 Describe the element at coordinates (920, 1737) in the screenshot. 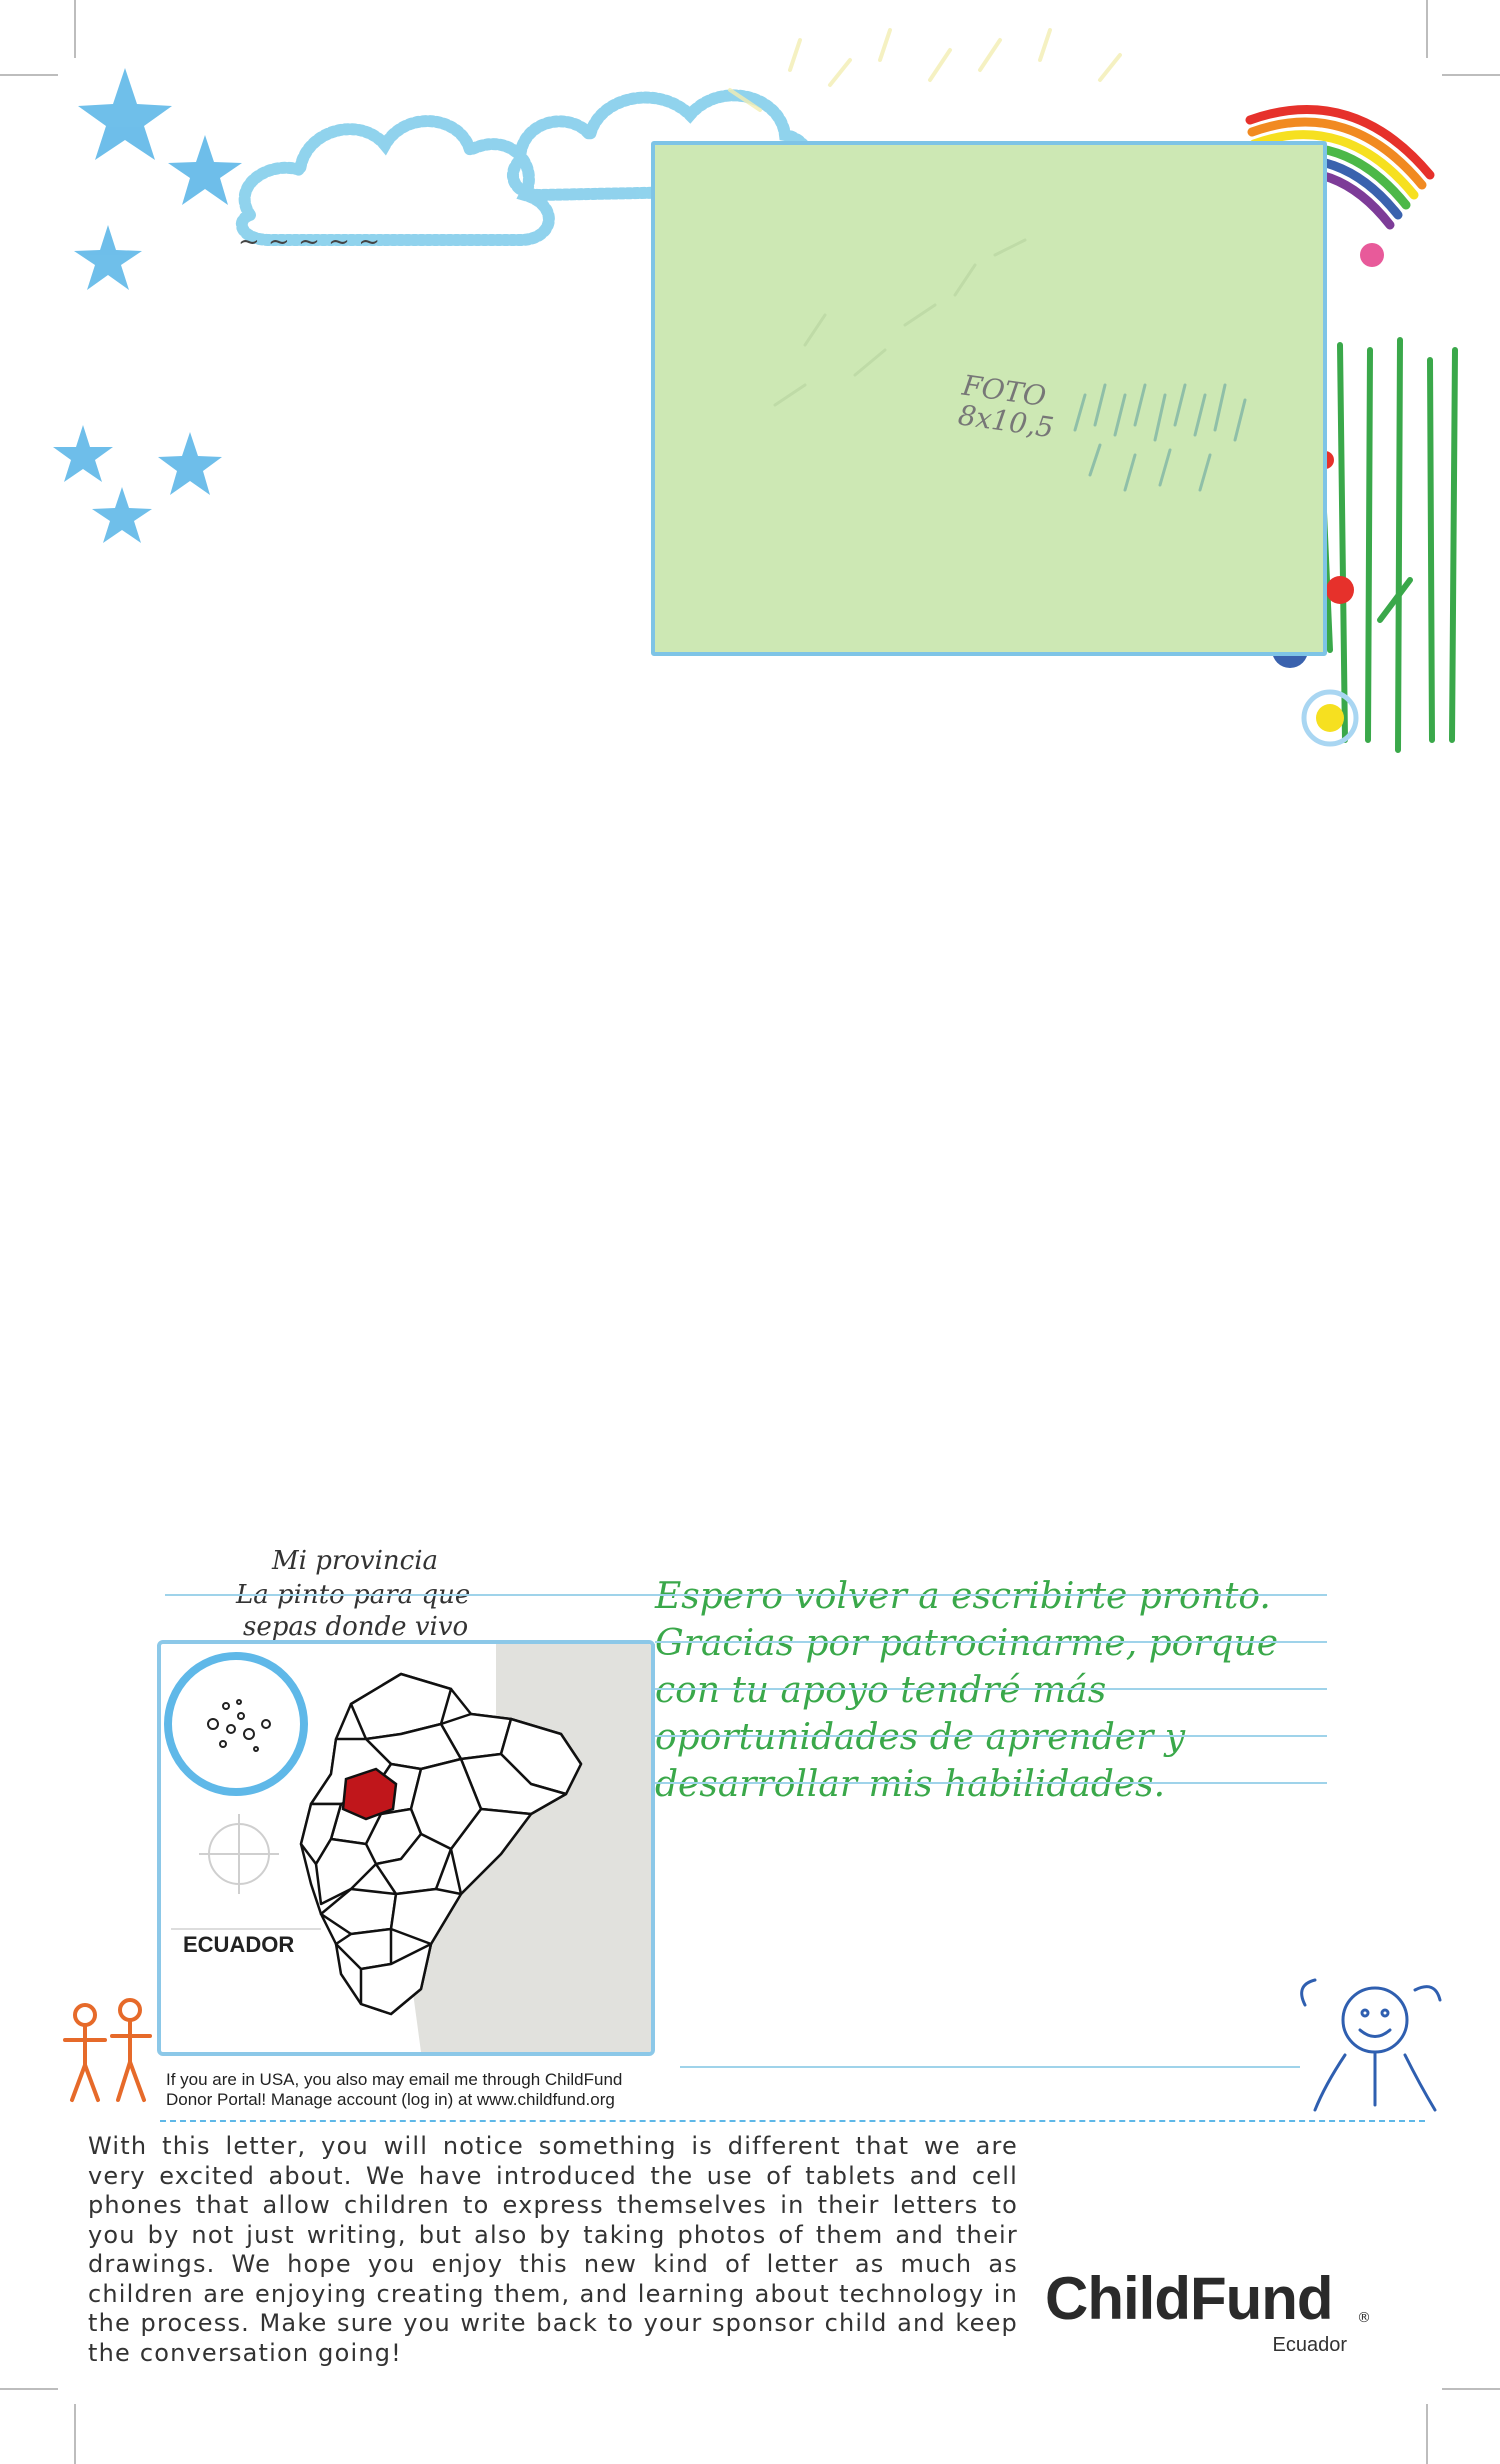

I see `closing-line4: oportunidades de aprender y` at that location.